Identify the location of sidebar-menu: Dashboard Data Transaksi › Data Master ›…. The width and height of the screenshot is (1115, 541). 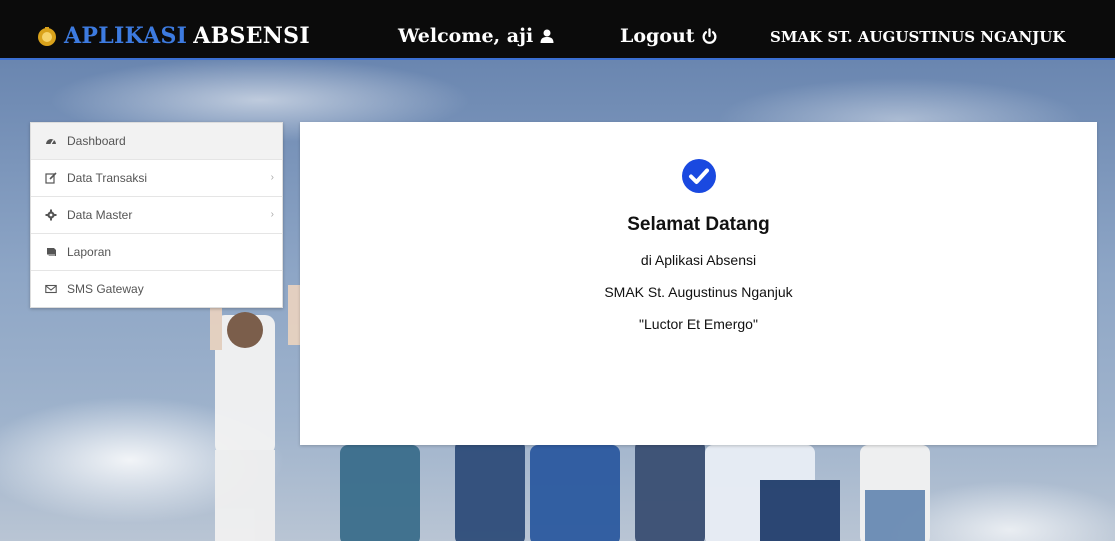
(156, 215).